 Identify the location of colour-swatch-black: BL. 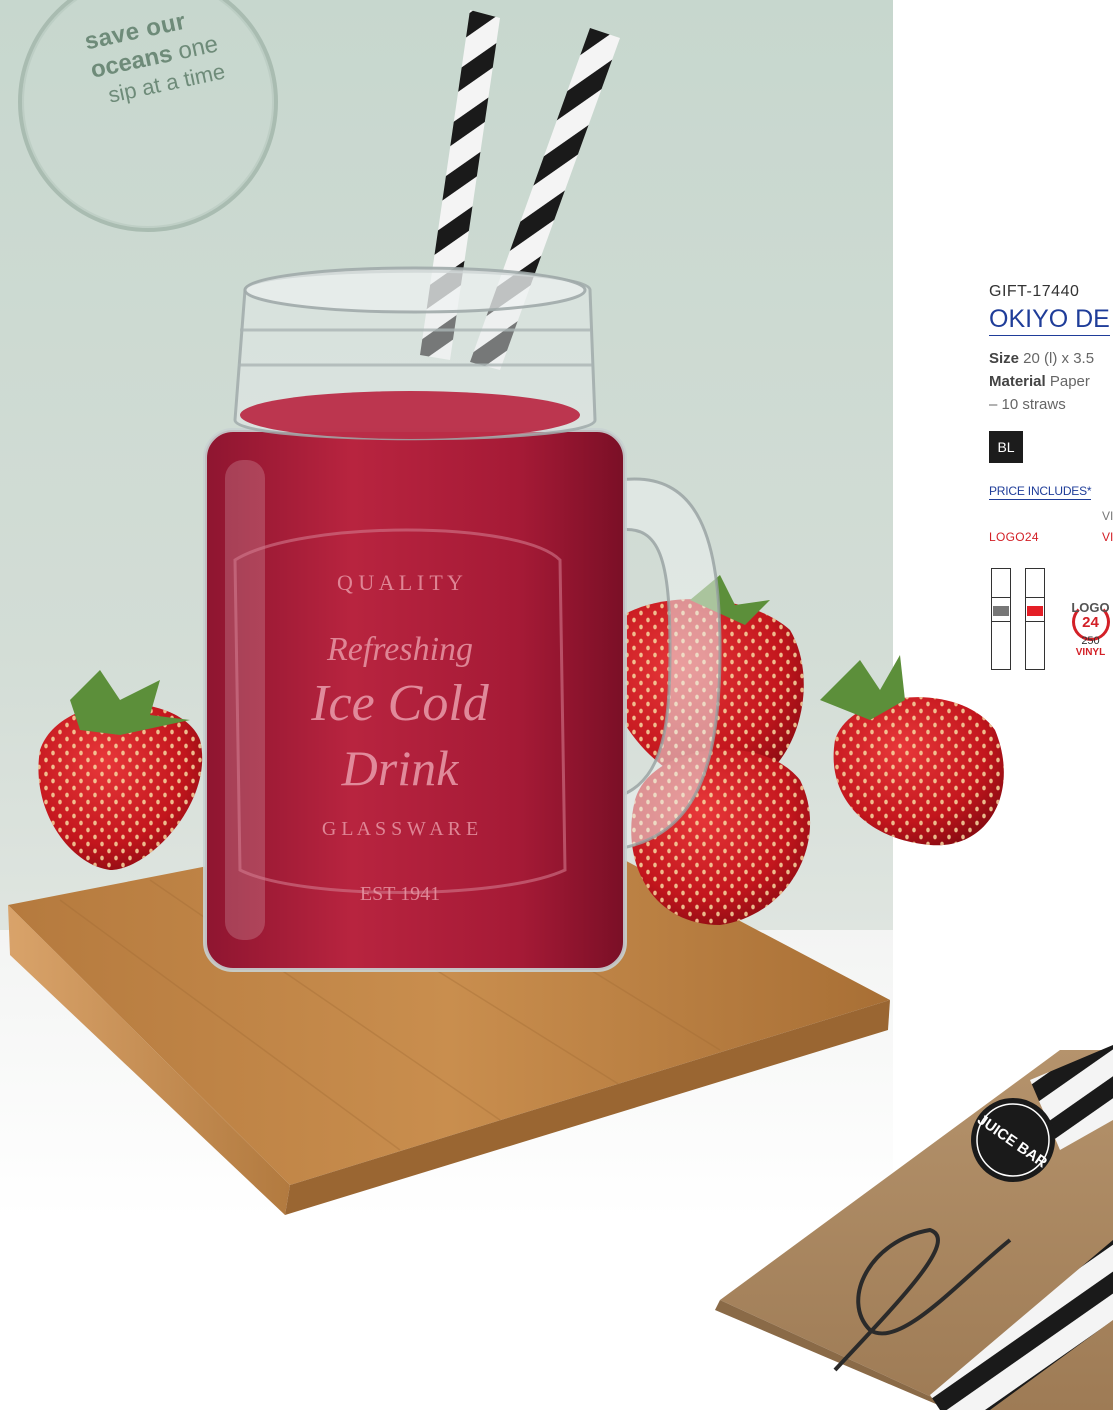
(1006, 447).